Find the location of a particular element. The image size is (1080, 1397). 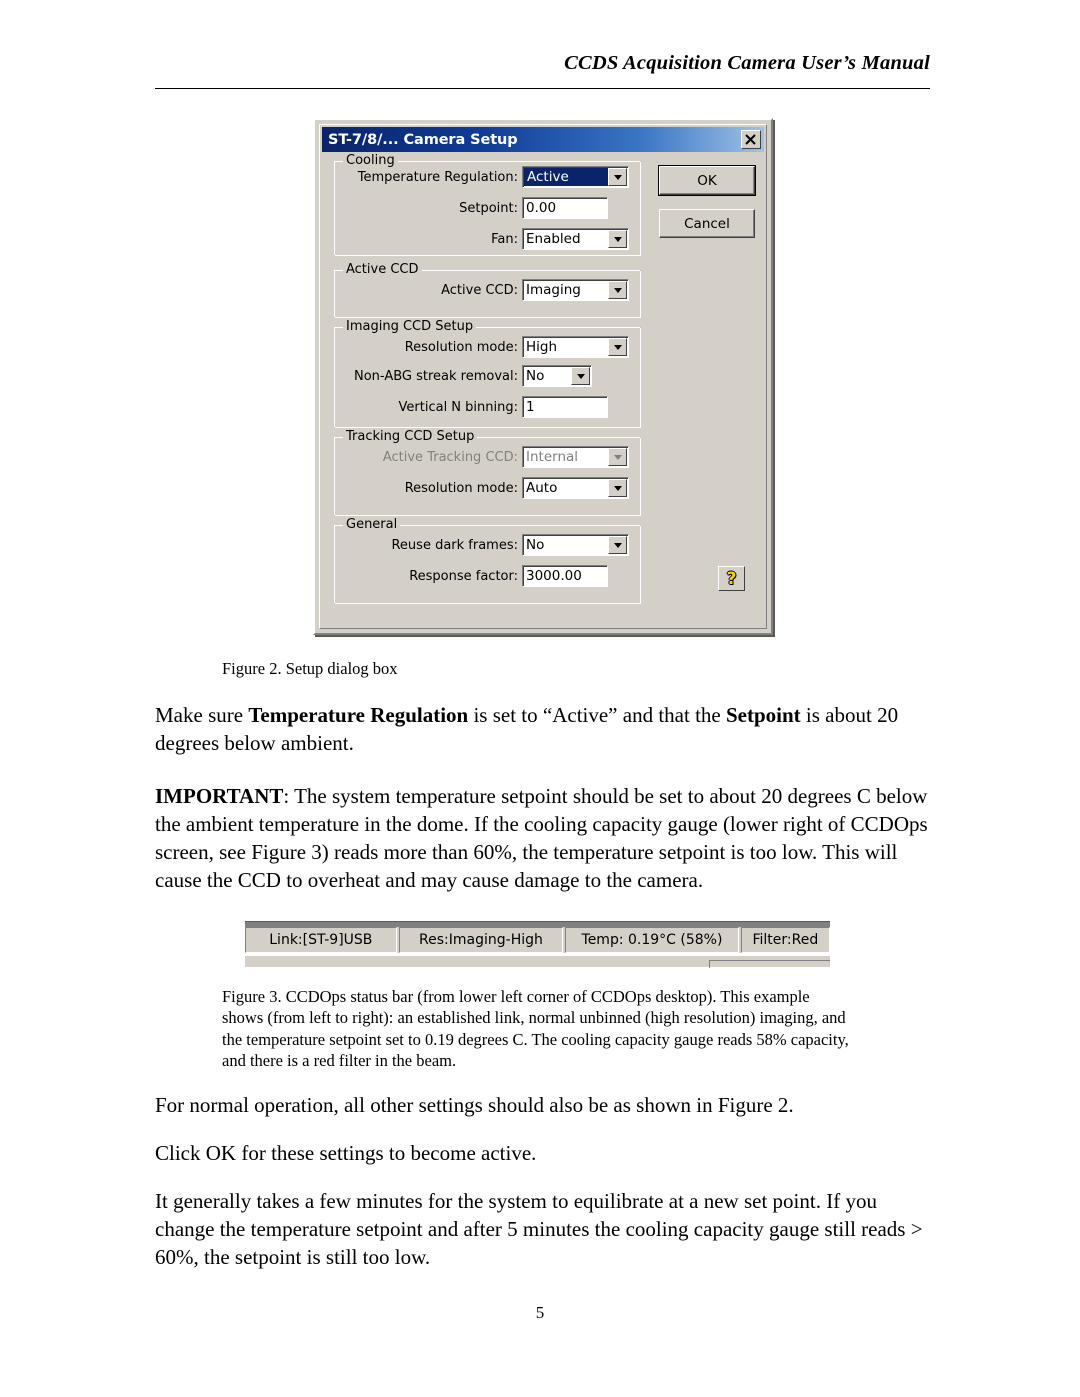

group-active-ccd-legend: Active CCD is located at coordinates (382, 269).